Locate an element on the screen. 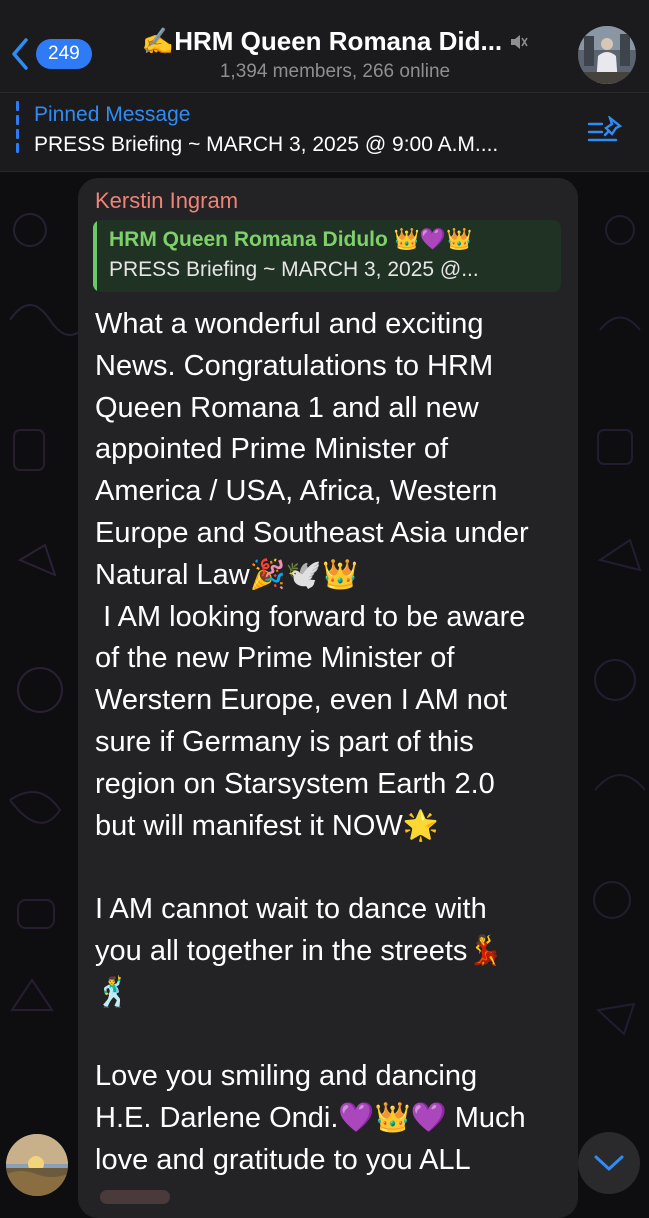 This screenshot has height=1218, width=649. sender-avatar-image is located at coordinates (37, 1165).